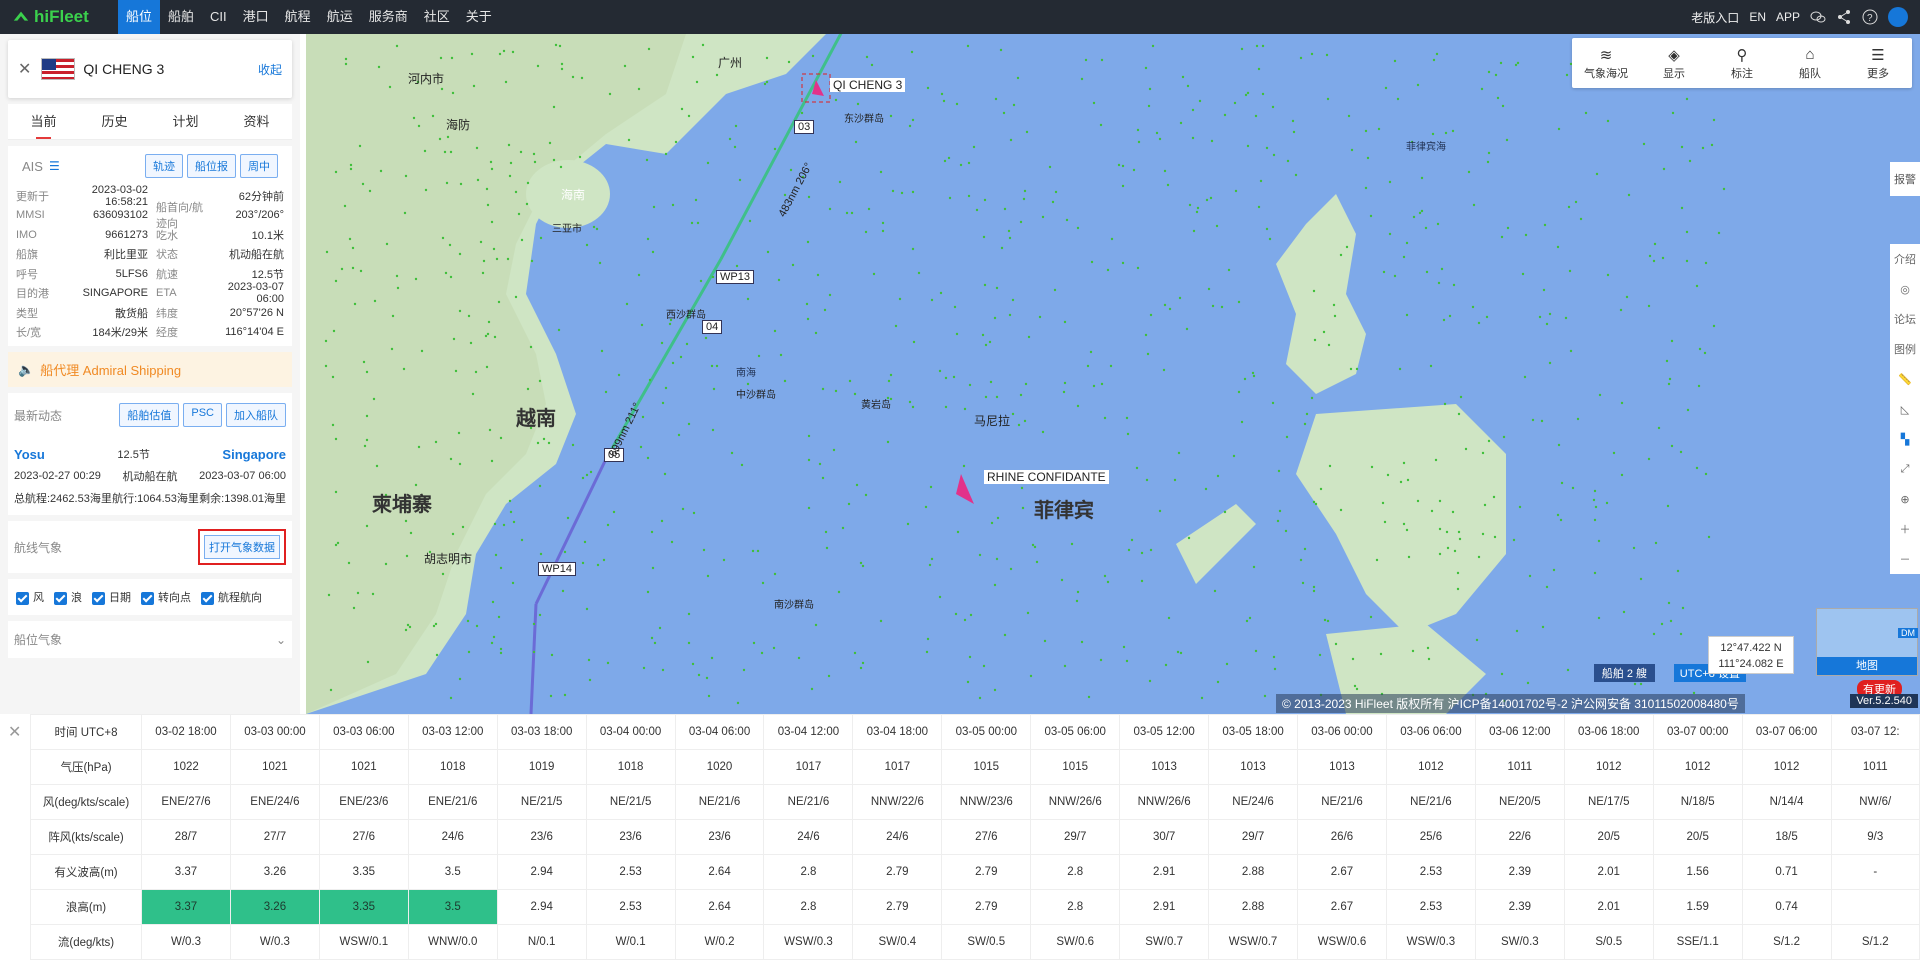 The height and width of the screenshot is (961, 1920). Describe the element at coordinates (270, 69) in the screenshot. I see `collapse-link: 收起` at that location.